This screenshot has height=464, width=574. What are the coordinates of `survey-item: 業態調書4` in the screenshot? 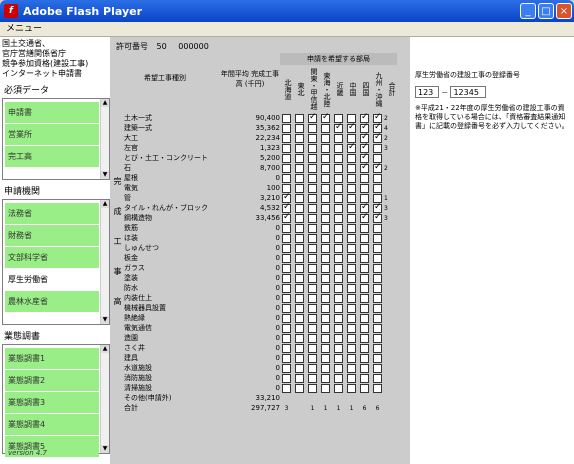 It's located at (52, 424).